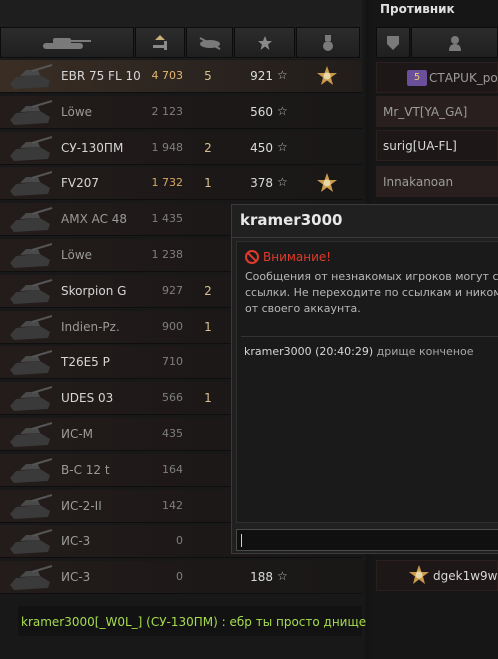 The image size is (498, 659). What do you see at coordinates (261, 577) in the screenshot?
I see `xp-value: 188` at bounding box center [261, 577].